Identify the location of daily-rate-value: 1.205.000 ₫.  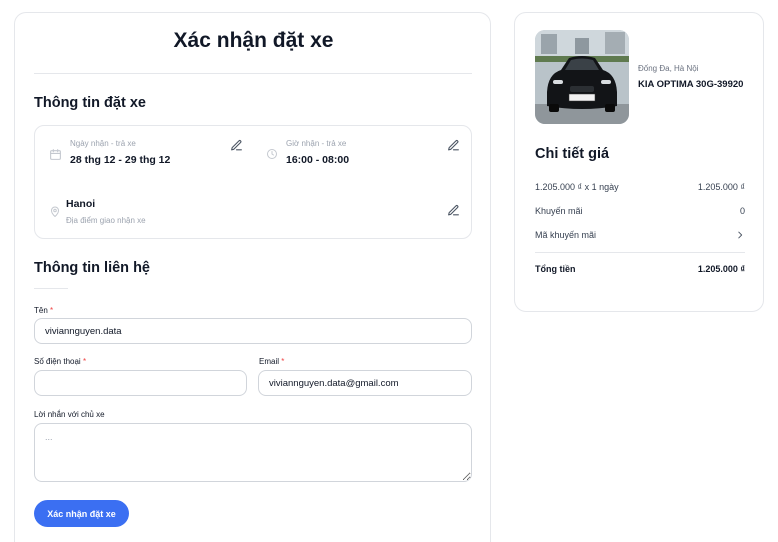
(721, 187).